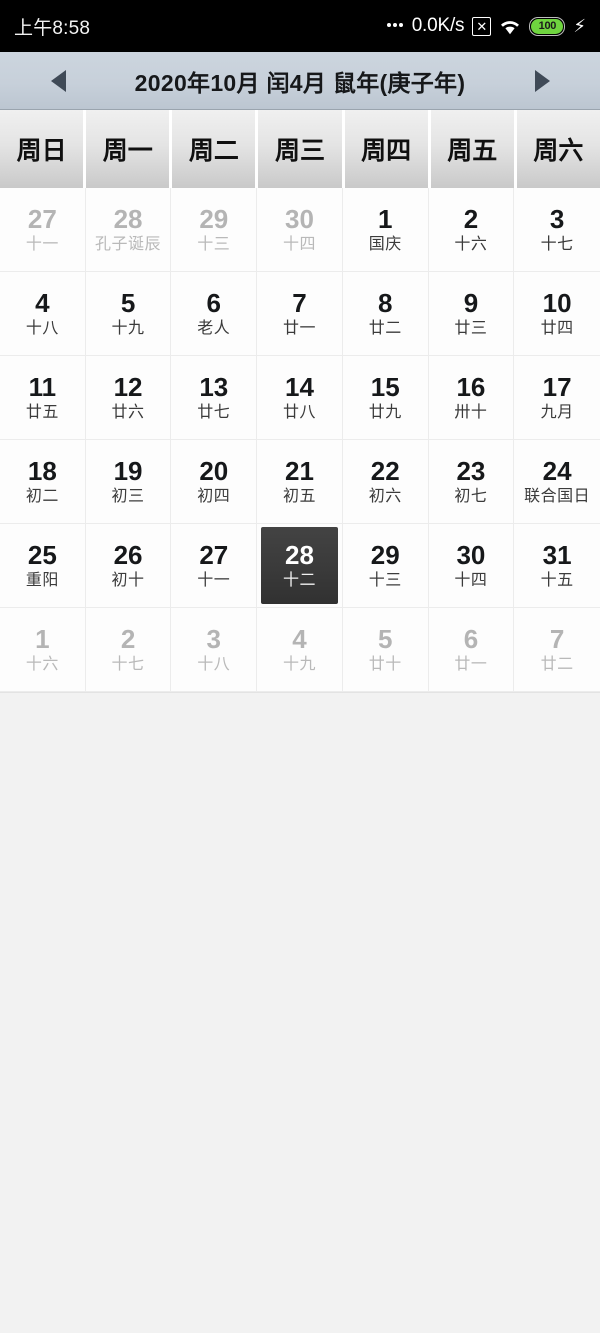 Image resolution: width=600 pixels, height=1333 pixels. Describe the element at coordinates (471, 482) in the screenshot. I see `calendar-day-cell: 23 初七` at that location.